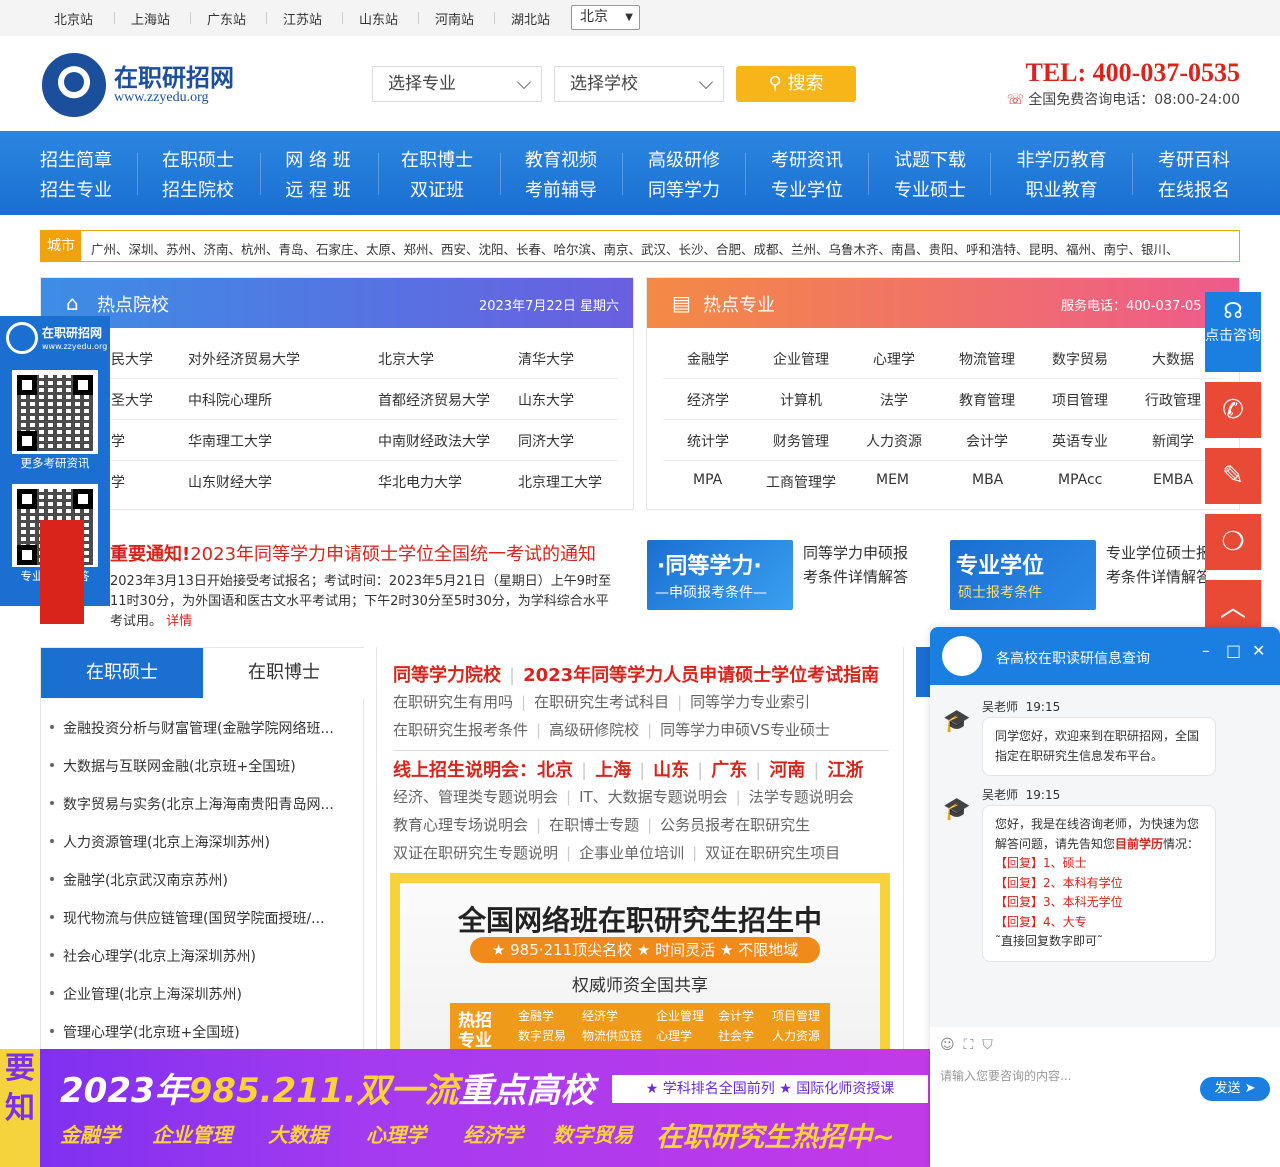 This screenshot has height=1167, width=1280. I want to click on reply-option: 【回复】3、本科无学位, so click(1099, 903).